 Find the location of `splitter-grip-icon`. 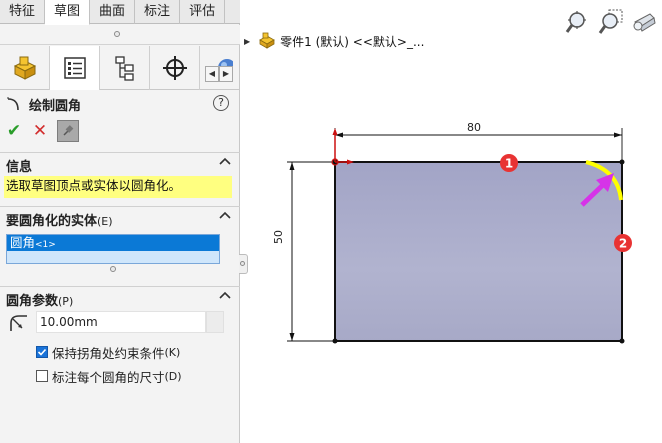

splitter-grip-icon is located at coordinates (242, 263).